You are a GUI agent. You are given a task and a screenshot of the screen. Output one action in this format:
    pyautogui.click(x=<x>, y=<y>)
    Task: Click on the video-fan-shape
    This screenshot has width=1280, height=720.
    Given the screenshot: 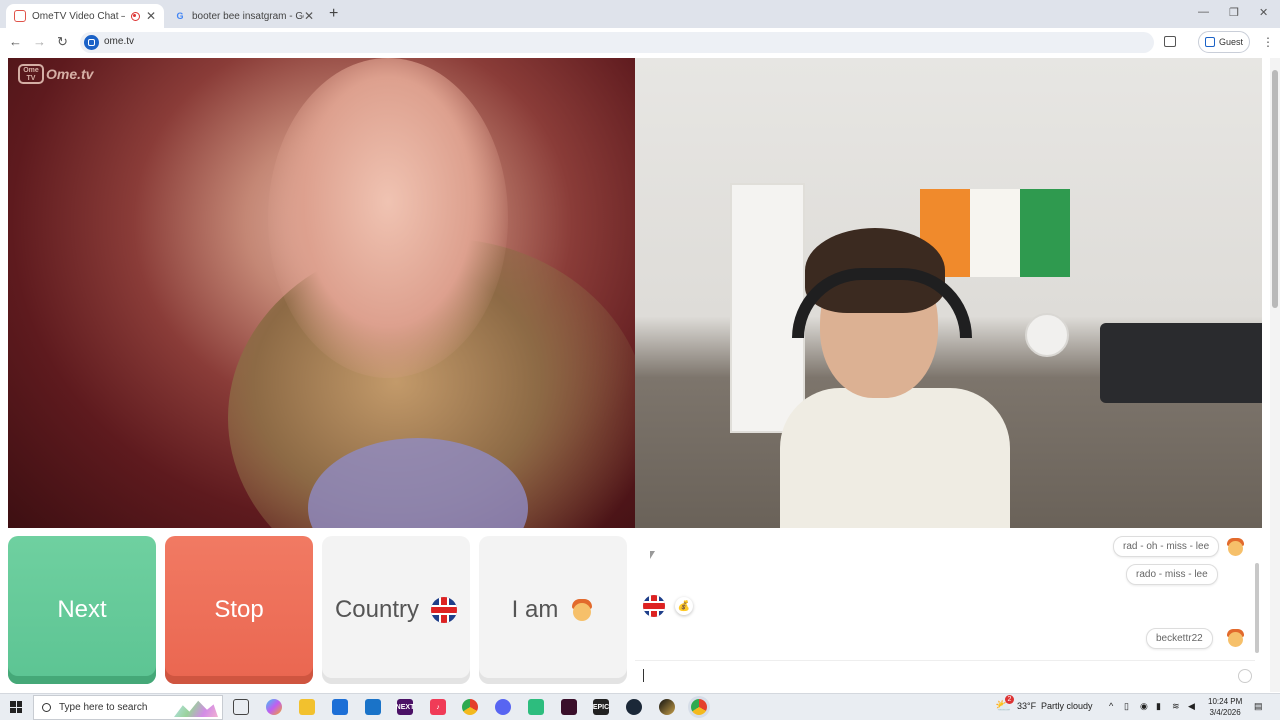 What is the action you would take?
    pyautogui.click(x=1047, y=335)
    